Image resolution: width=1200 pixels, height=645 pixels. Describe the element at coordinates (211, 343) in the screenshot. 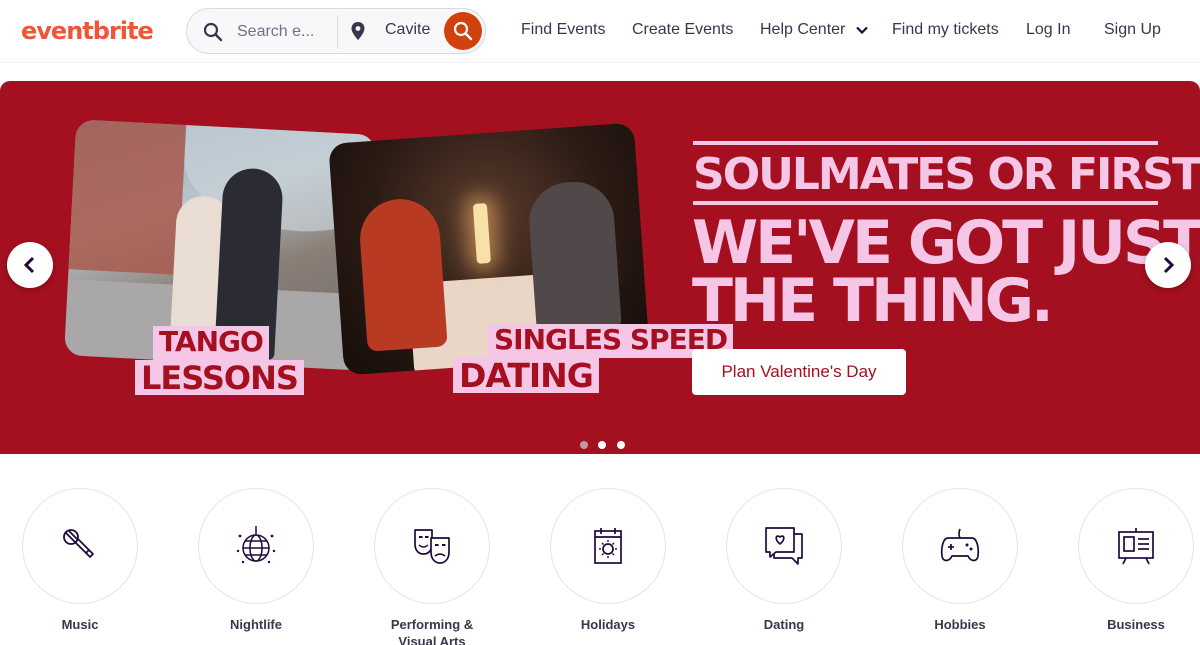

I see `tango-sticker-line1: TANGO` at that location.